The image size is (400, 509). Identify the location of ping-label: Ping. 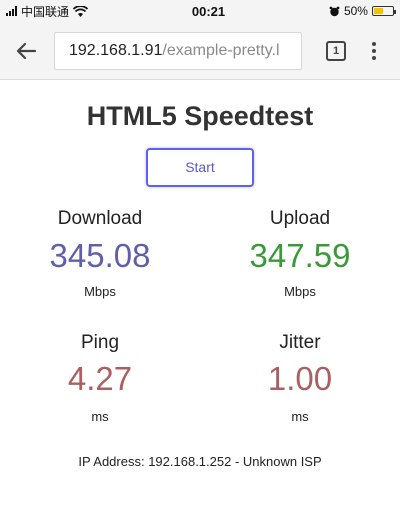
(100, 342).